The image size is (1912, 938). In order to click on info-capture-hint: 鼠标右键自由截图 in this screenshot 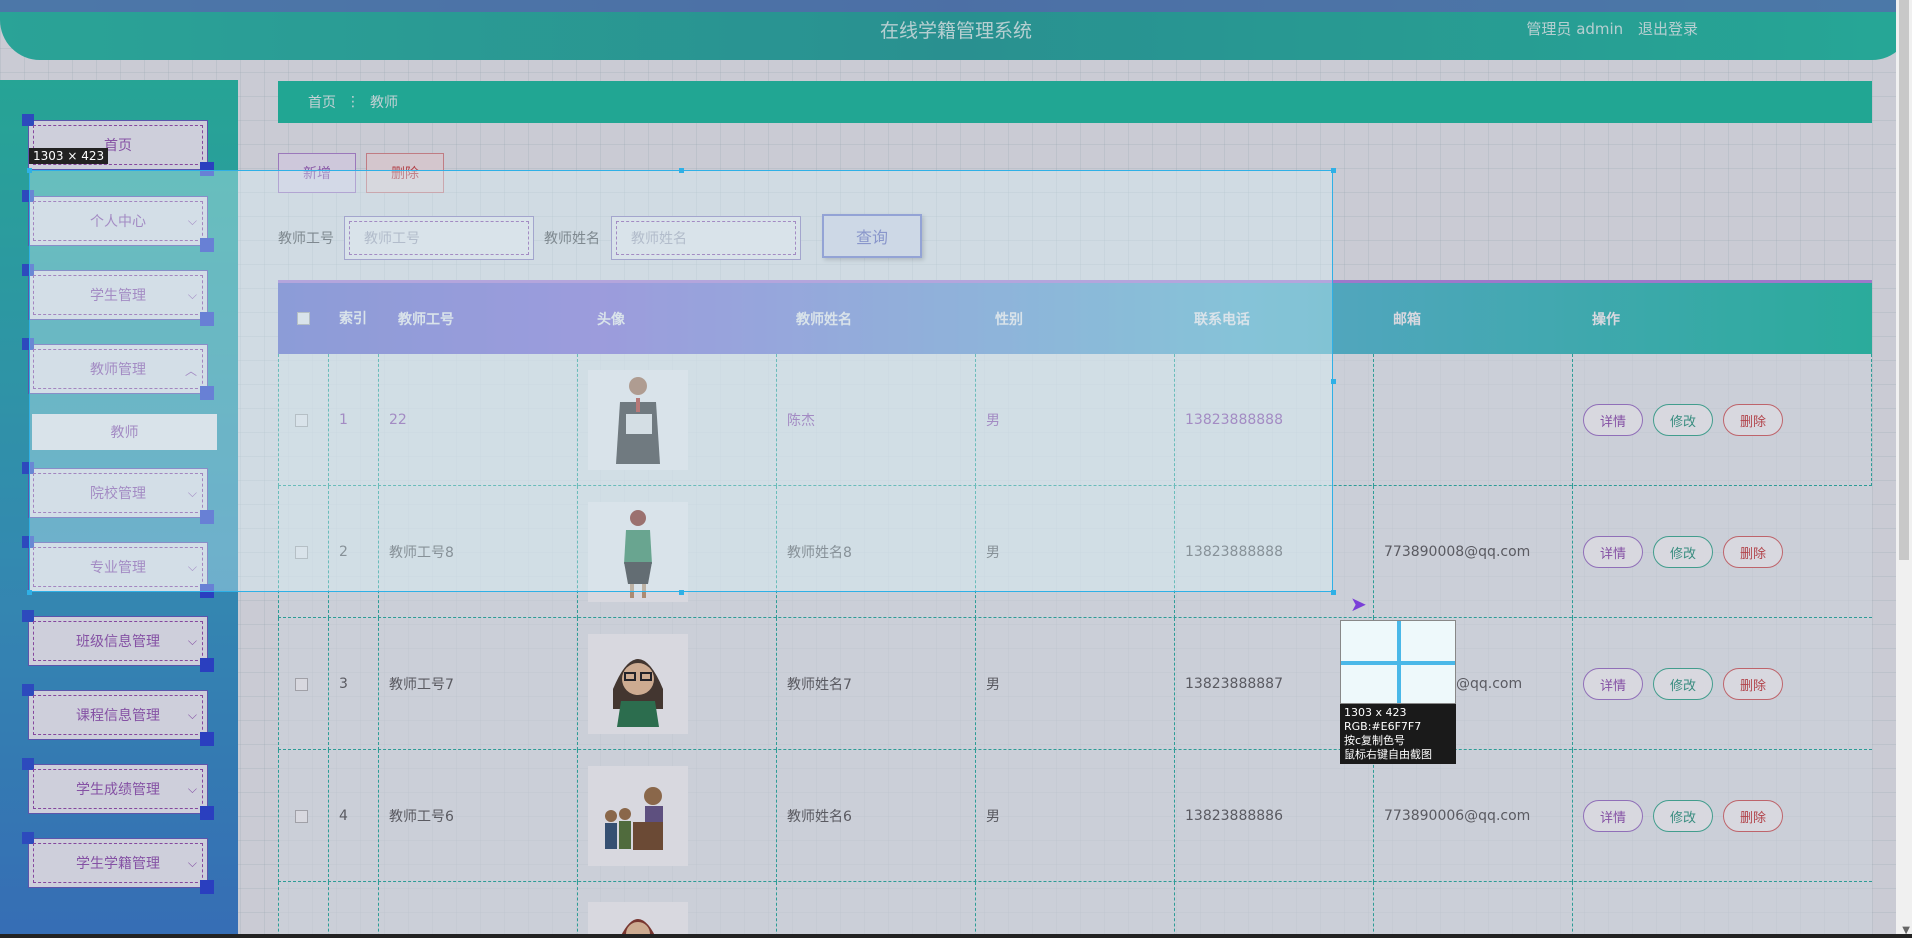, I will do `click(1388, 754)`.